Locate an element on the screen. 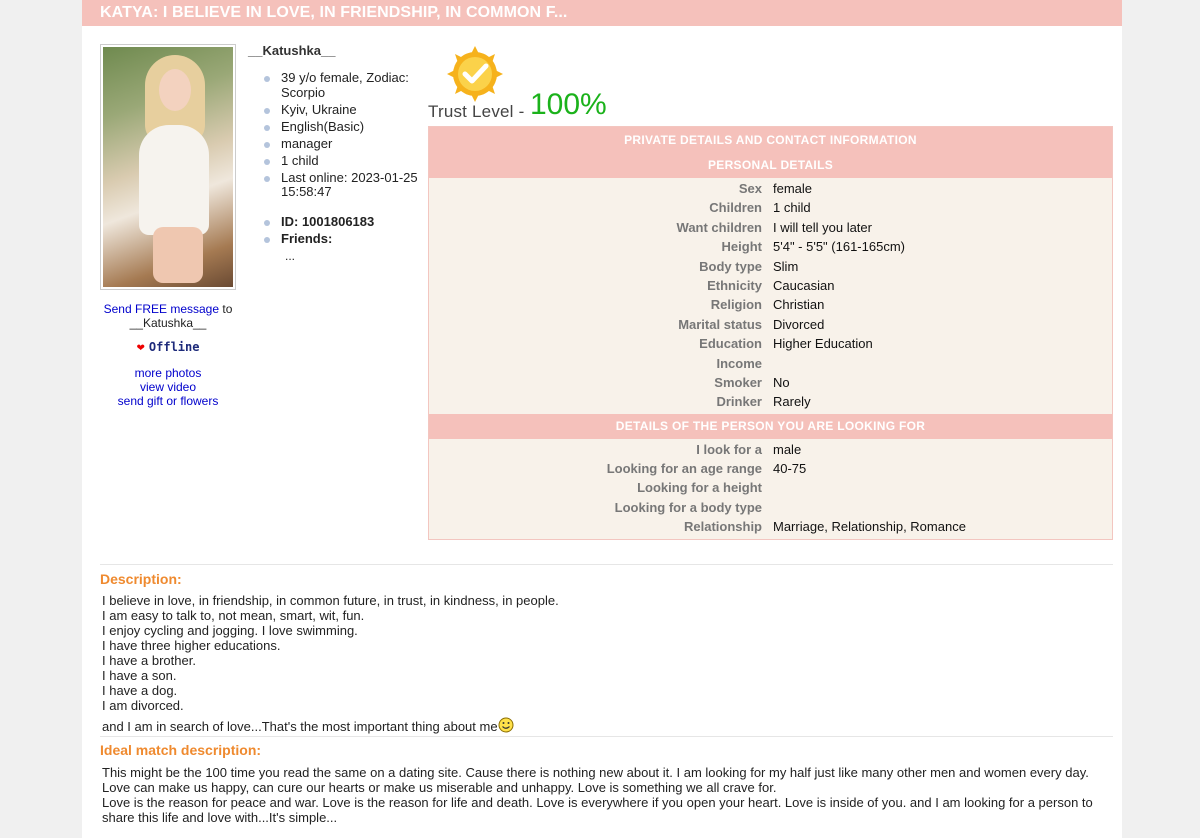 This screenshot has height=838, width=1200. detail-row-education: Education Higher Education is located at coordinates (786, 344).